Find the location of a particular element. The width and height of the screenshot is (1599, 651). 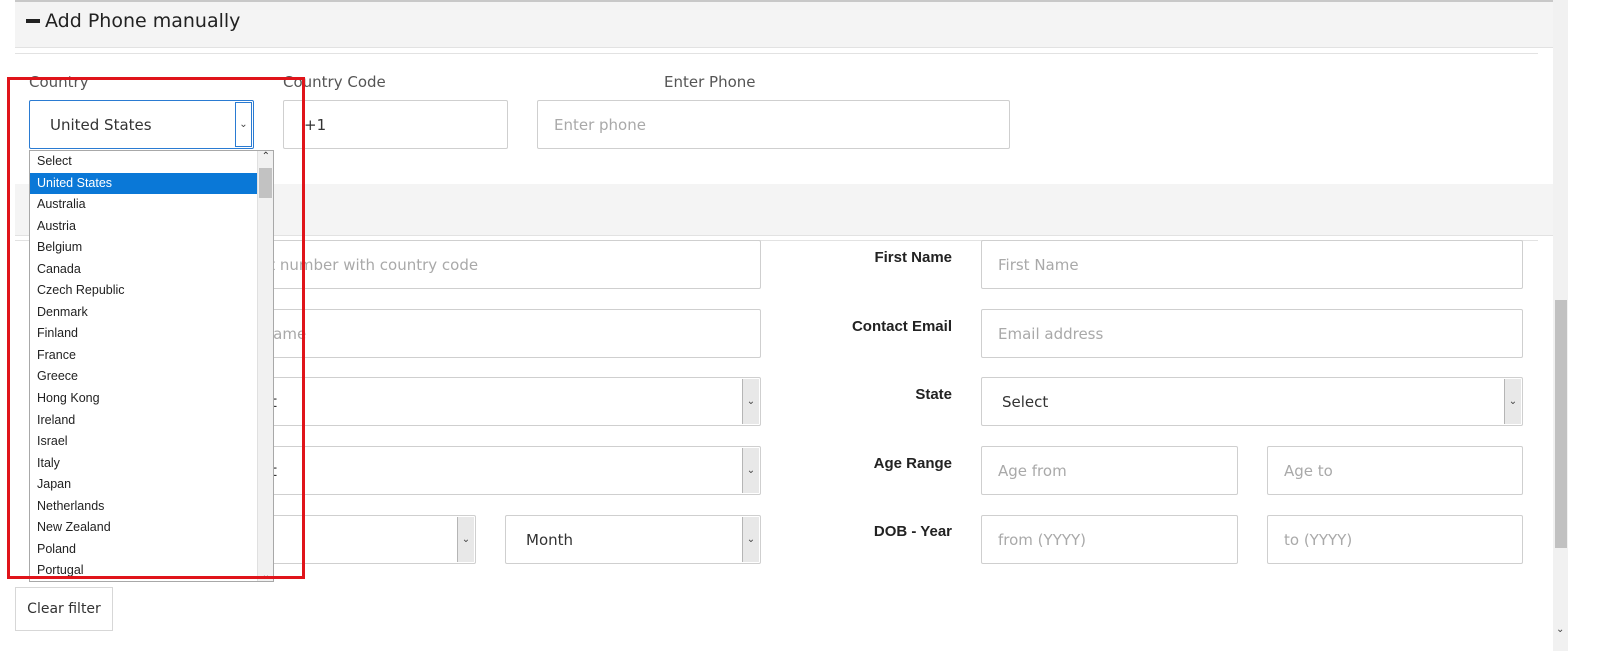

contact-email-label: Contact Email is located at coordinates (901, 326).